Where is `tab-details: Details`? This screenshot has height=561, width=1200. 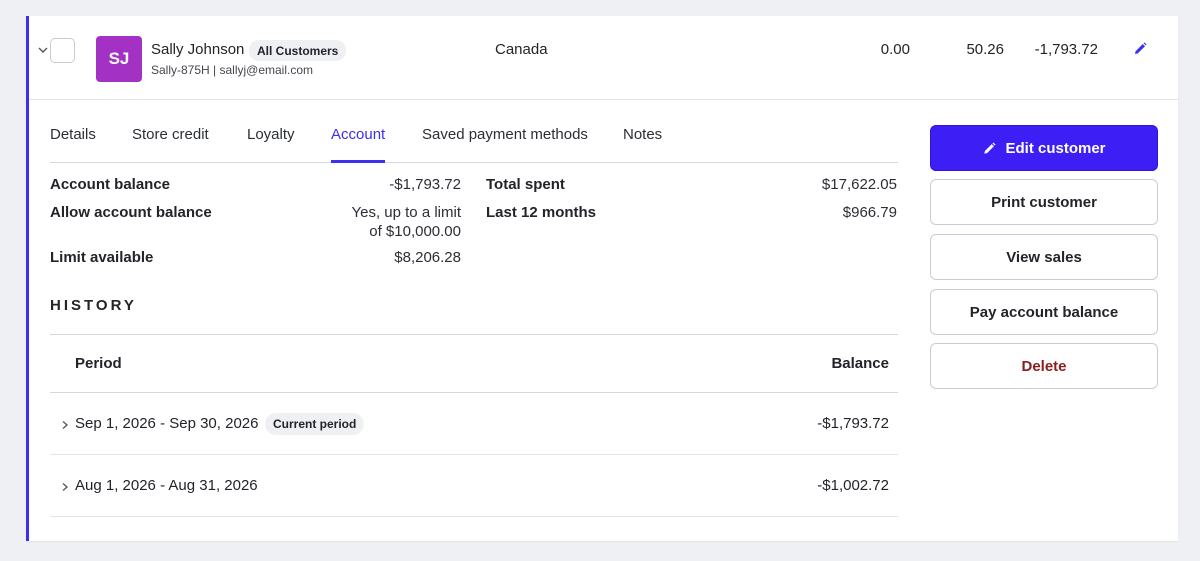
tab-details: Details is located at coordinates (73, 144).